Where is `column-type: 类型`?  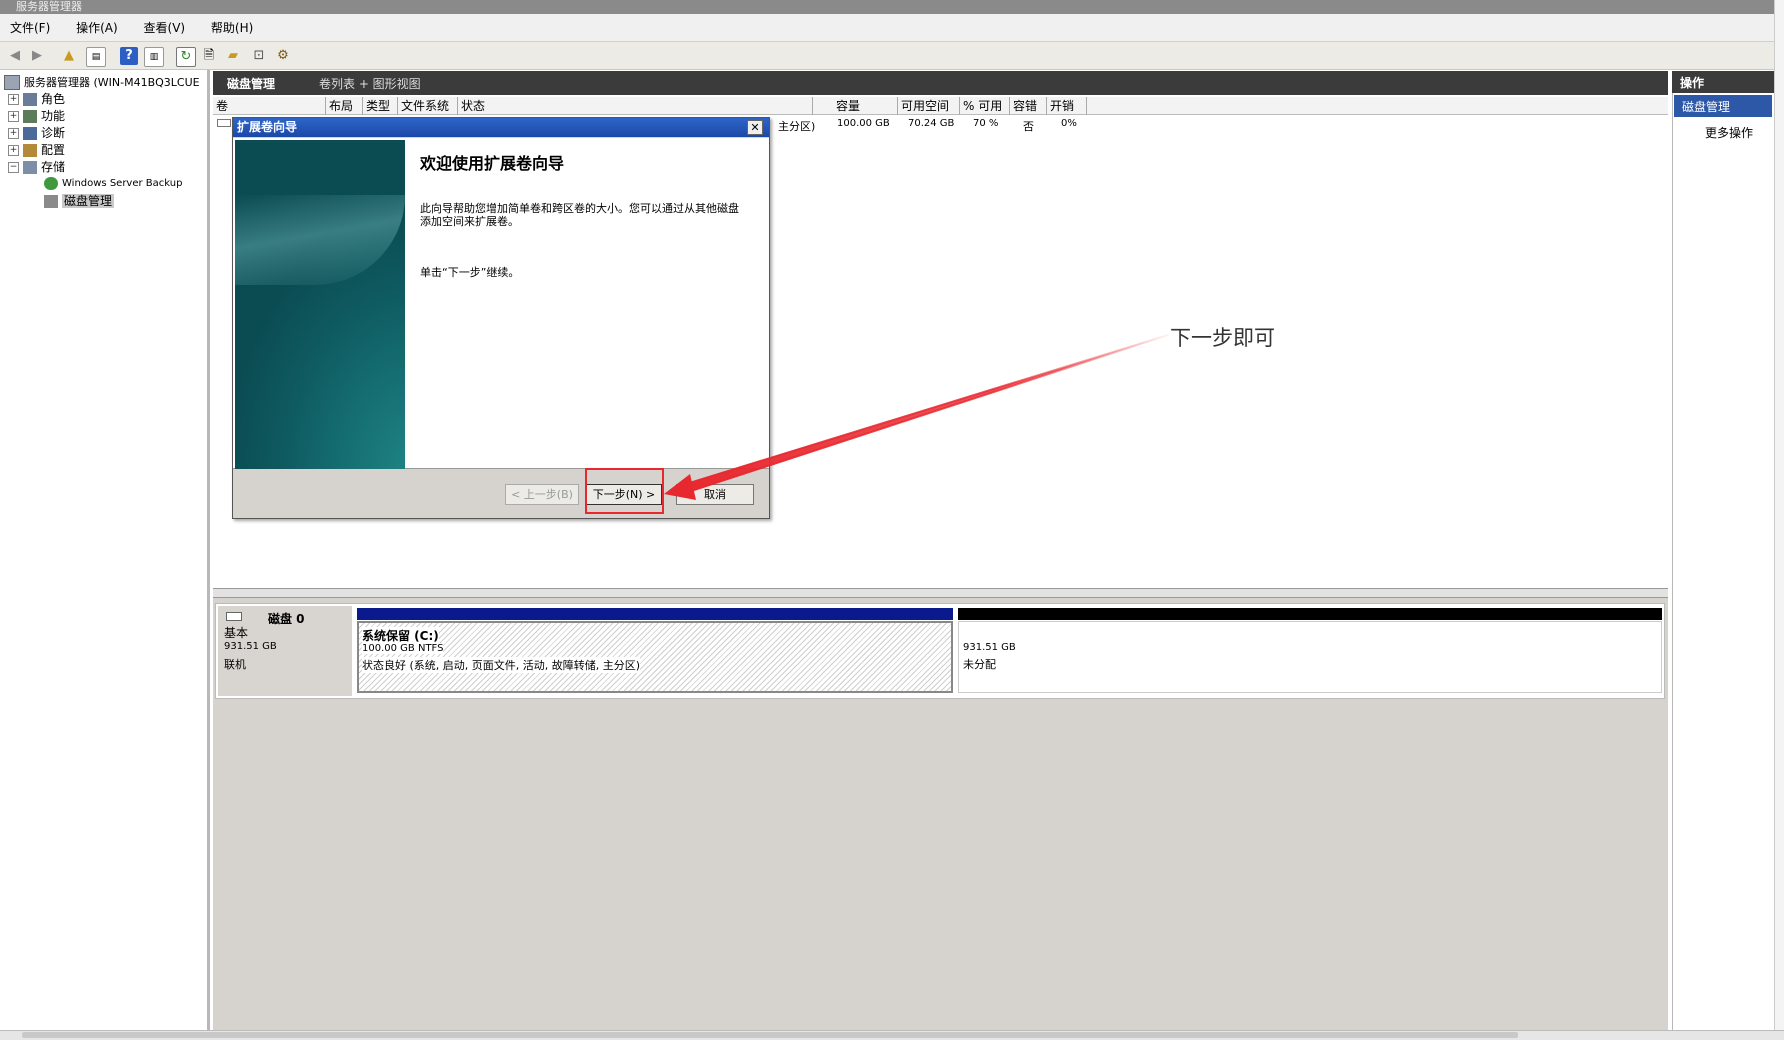 column-type: 类型 is located at coordinates (380, 106).